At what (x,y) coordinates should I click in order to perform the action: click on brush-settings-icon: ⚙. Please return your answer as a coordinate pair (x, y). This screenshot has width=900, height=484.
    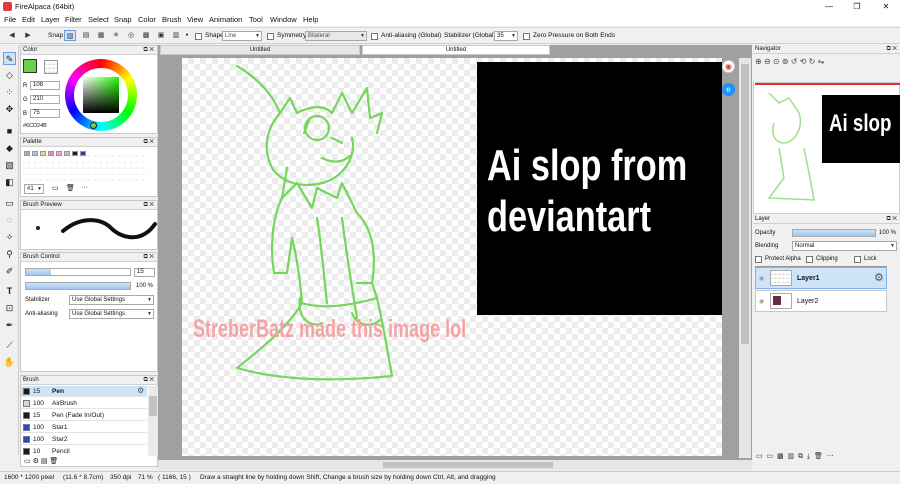
    Looking at the image, I should click on (36, 461).